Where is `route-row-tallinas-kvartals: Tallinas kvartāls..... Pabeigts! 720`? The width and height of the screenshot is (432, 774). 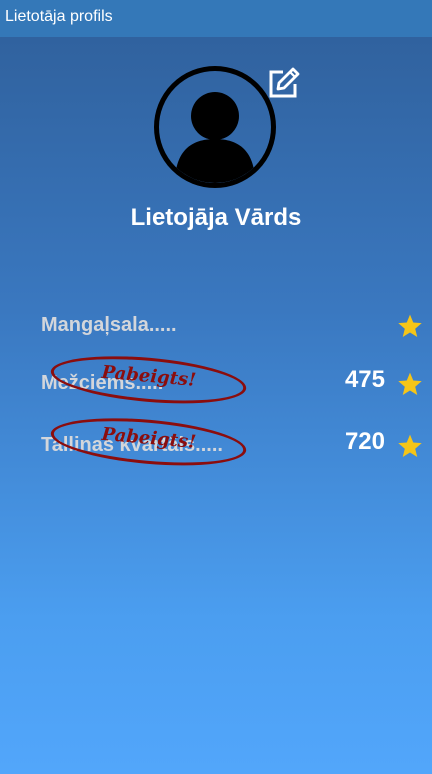
route-row-tallinas-kvartals: Tallinas kvartāls..... Pabeigts! 720 is located at coordinates (216, 442).